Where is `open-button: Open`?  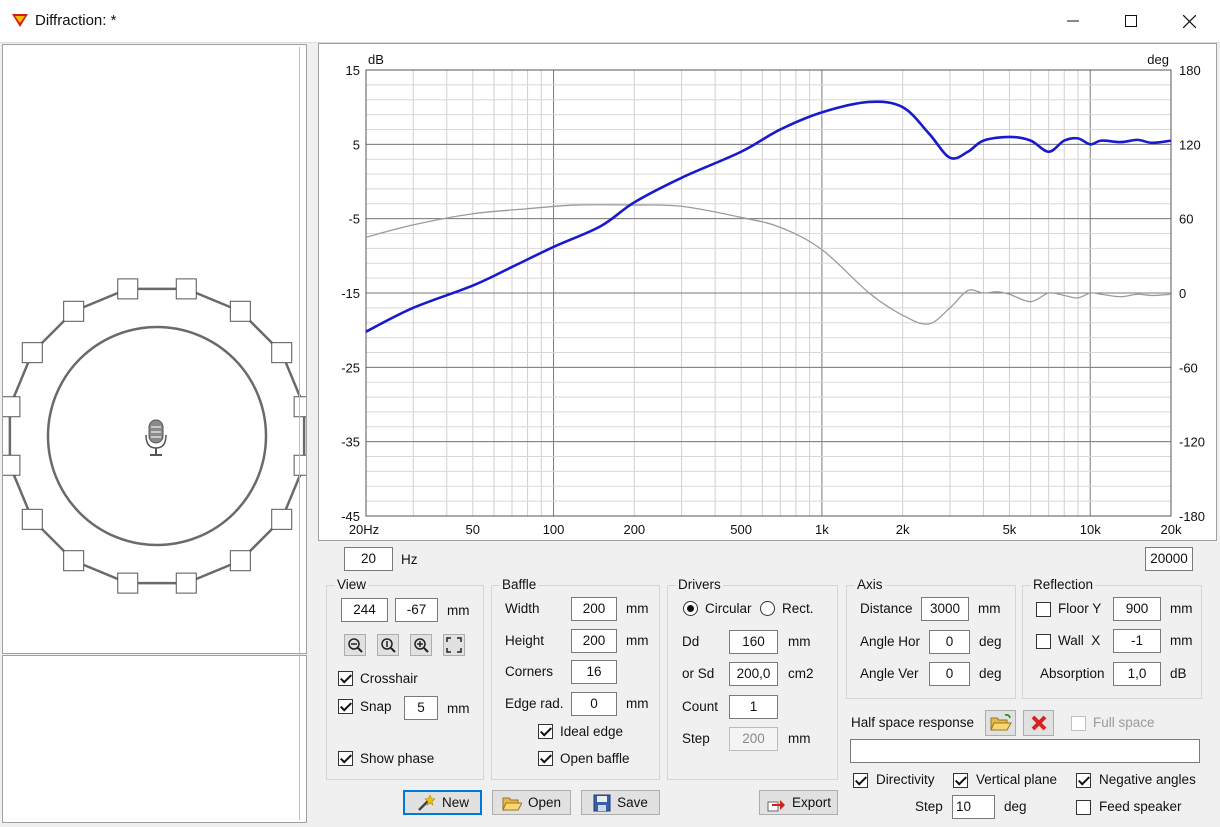 open-button: Open is located at coordinates (531, 802).